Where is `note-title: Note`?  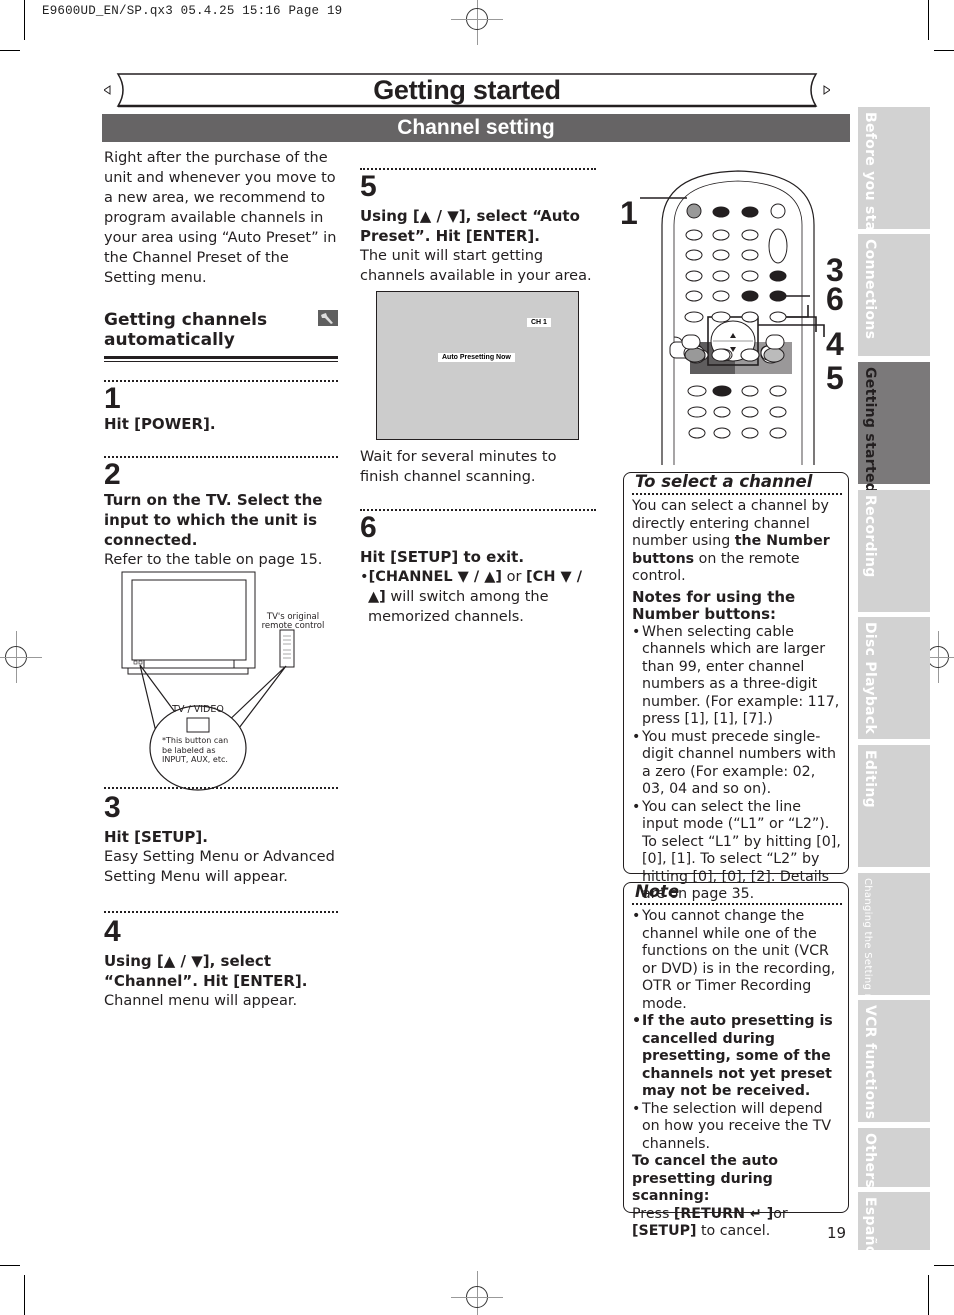
note-title: Note is located at coordinates (657, 891).